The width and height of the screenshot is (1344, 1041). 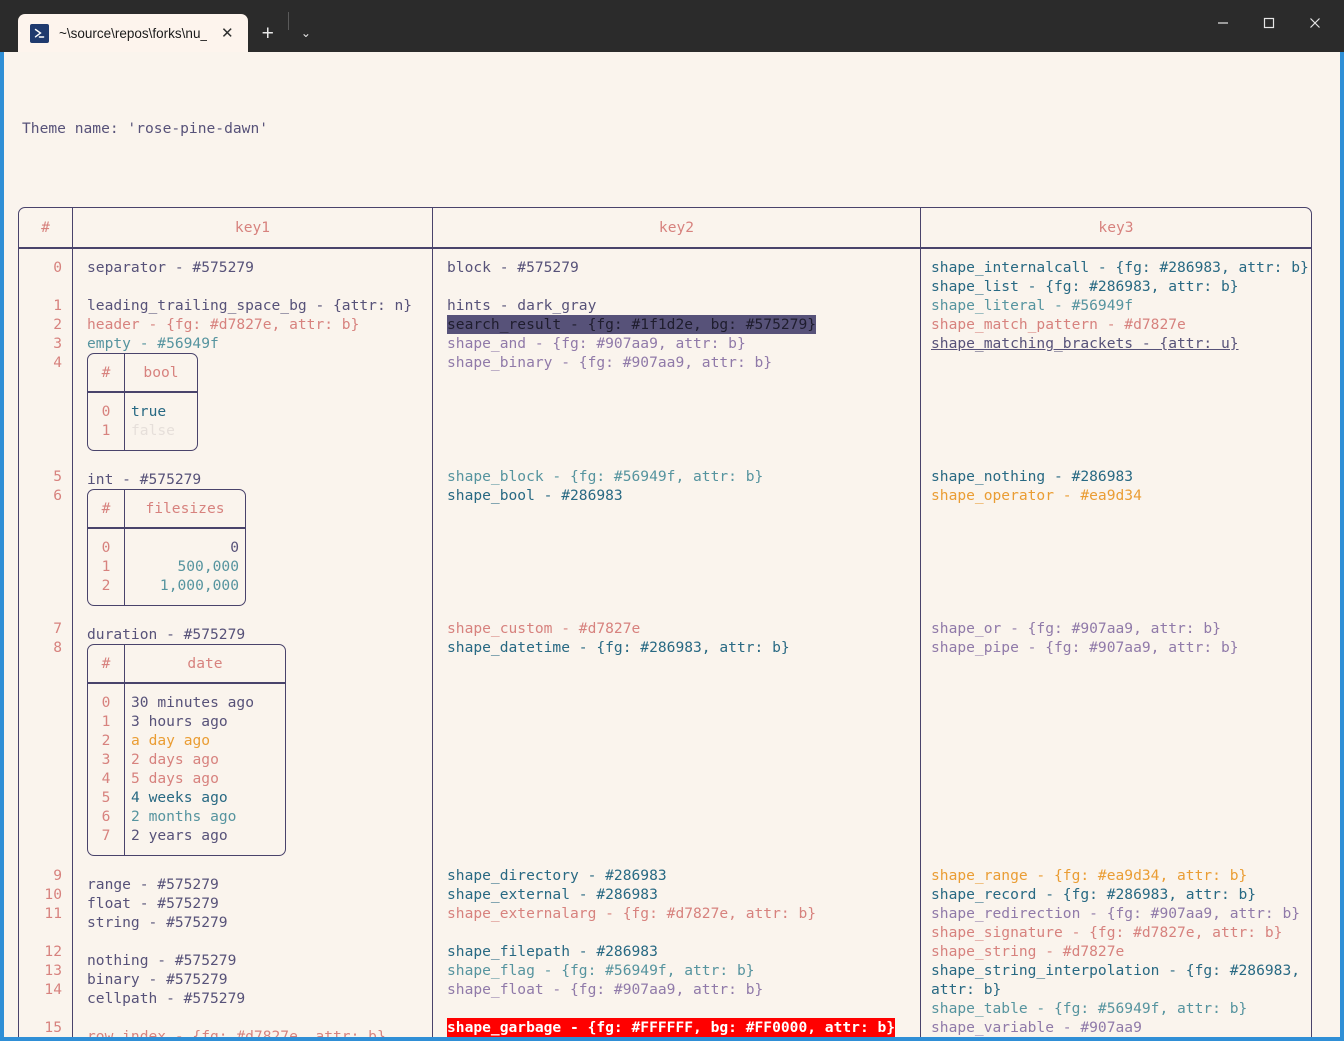 I want to click on output-line: leading_trailing_space_bg - {attr: n}, so click(x=250, y=305).